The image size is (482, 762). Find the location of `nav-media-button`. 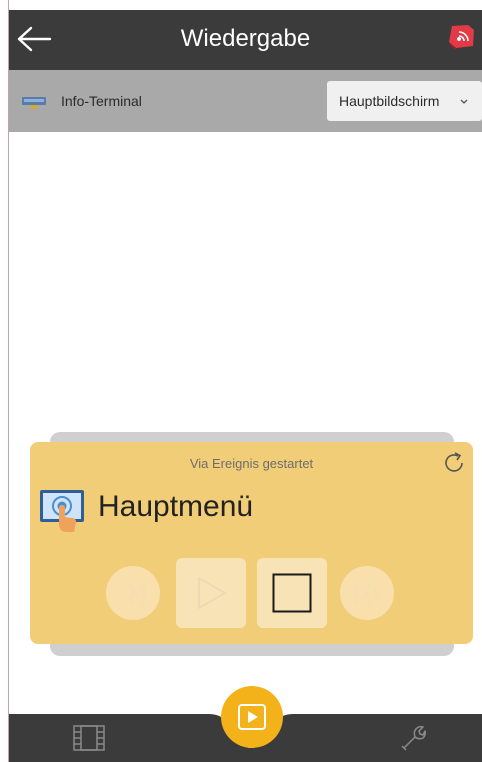

nav-media-button is located at coordinates (89, 738).